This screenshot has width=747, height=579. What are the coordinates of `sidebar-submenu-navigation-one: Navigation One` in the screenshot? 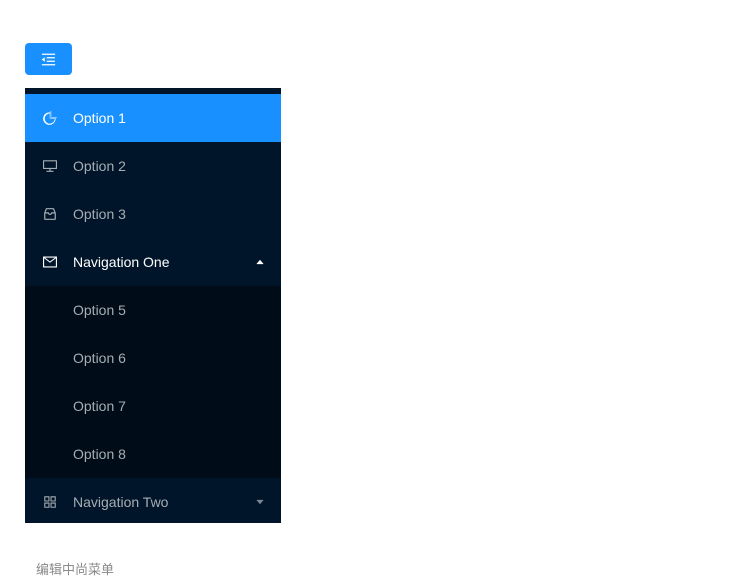 It's located at (153, 262).